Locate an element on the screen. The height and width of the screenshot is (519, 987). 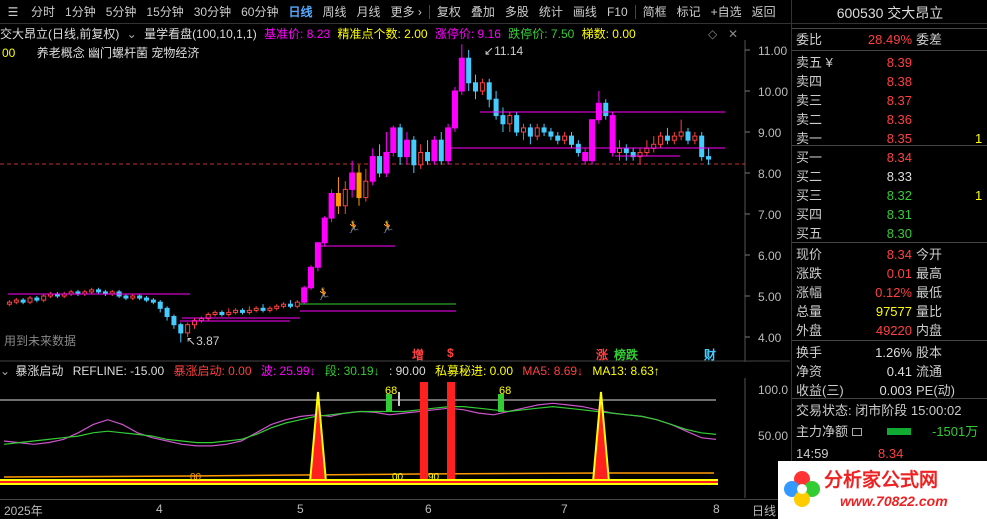
doc-icon is located at coordinates (857, 432).